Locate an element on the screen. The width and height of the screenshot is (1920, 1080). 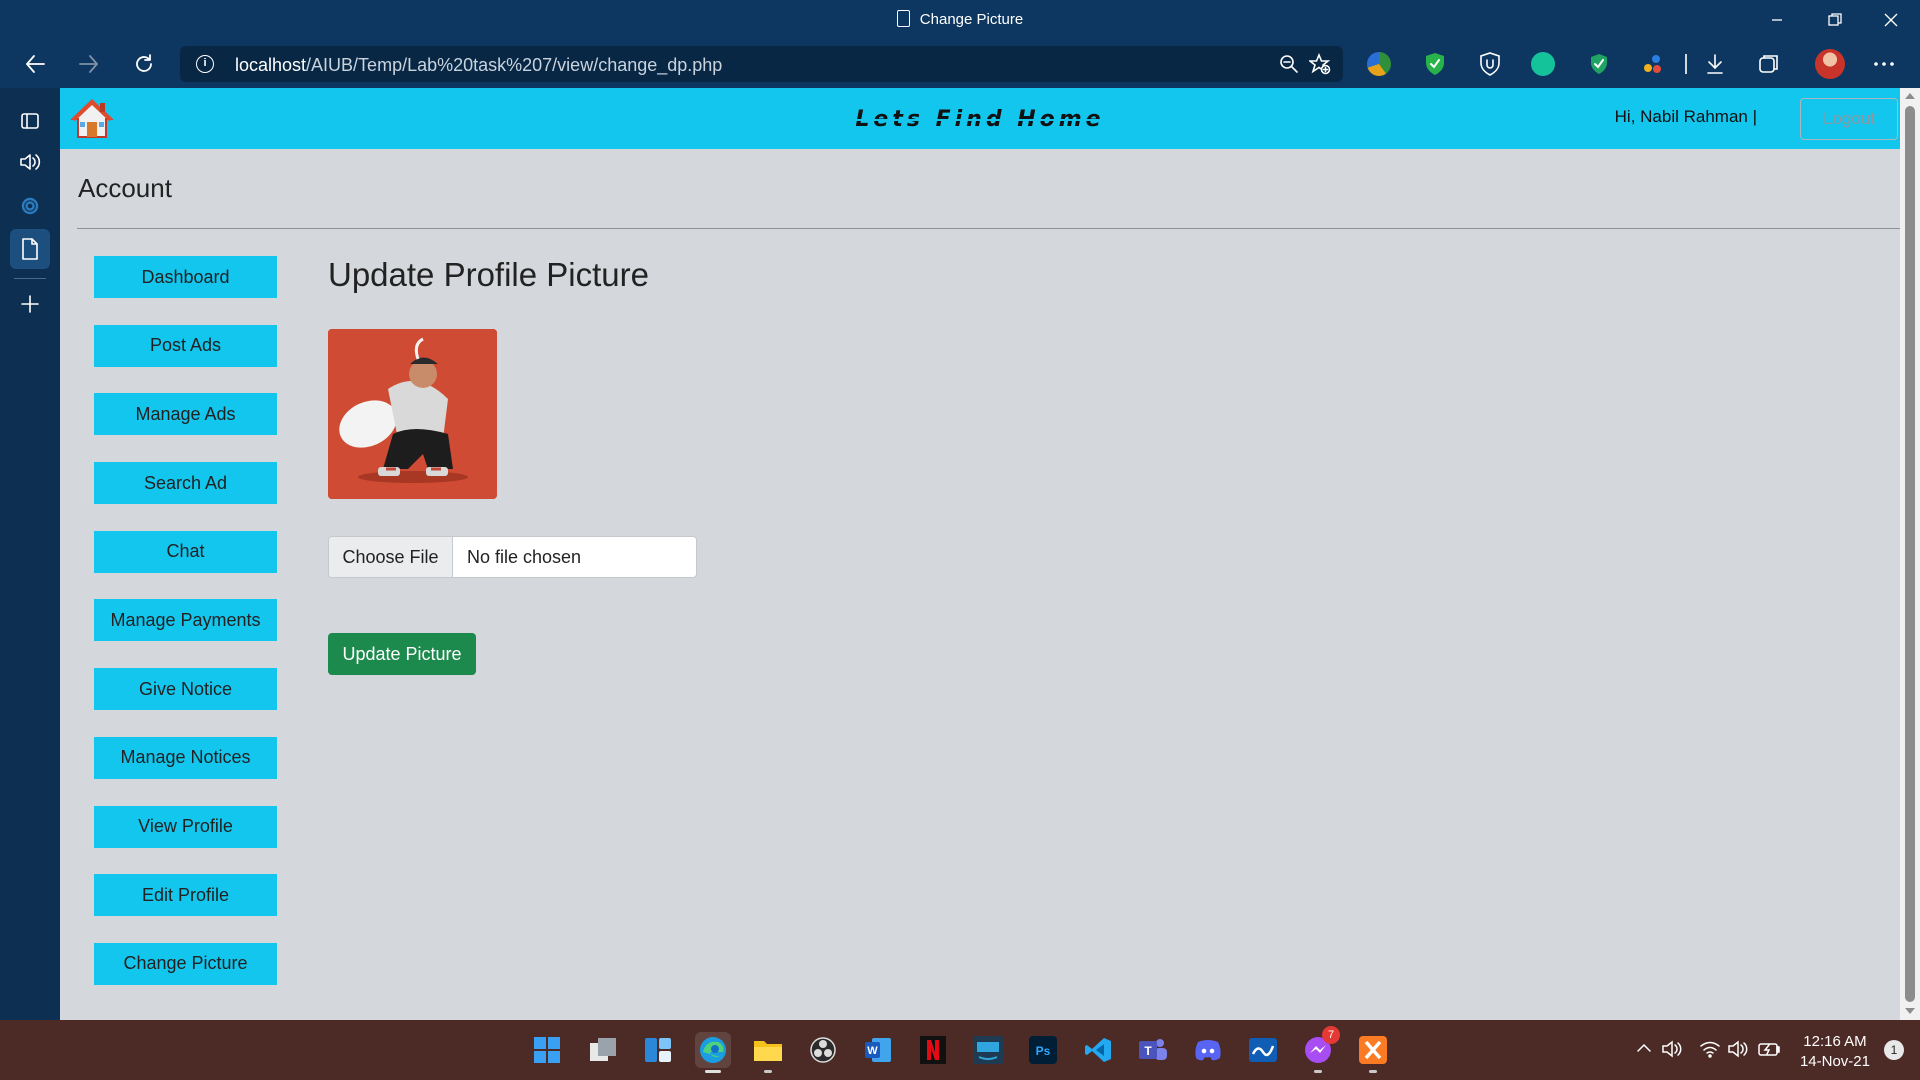
word-icon: W is located at coordinates (878, 1050).